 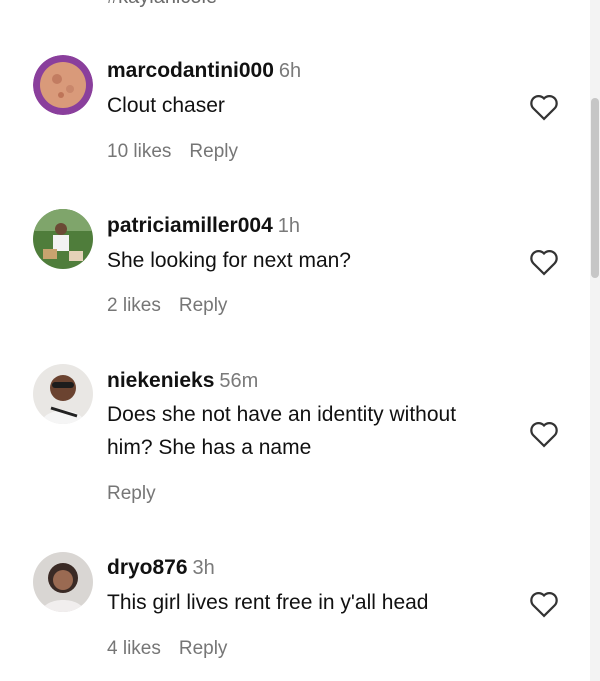 What do you see at coordinates (172, 152) in the screenshot?
I see `comment-actions: 10 likes Reply` at bounding box center [172, 152].